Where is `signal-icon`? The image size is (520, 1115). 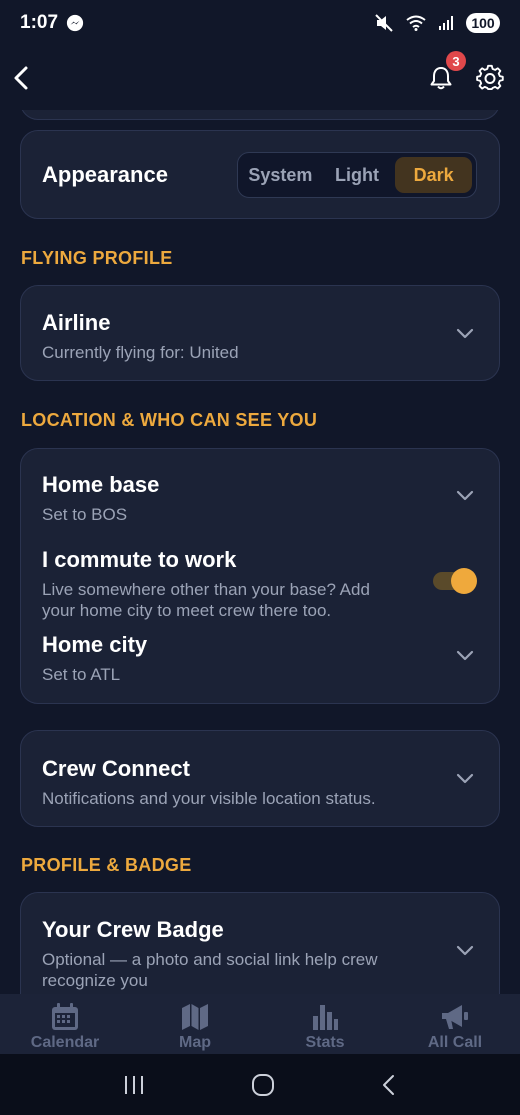
signal-icon is located at coordinates (446, 23).